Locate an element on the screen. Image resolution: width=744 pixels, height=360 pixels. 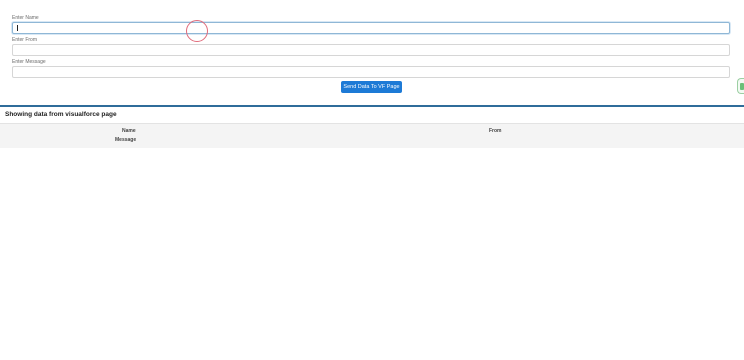
side-extension-icon is located at coordinates (740, 86).